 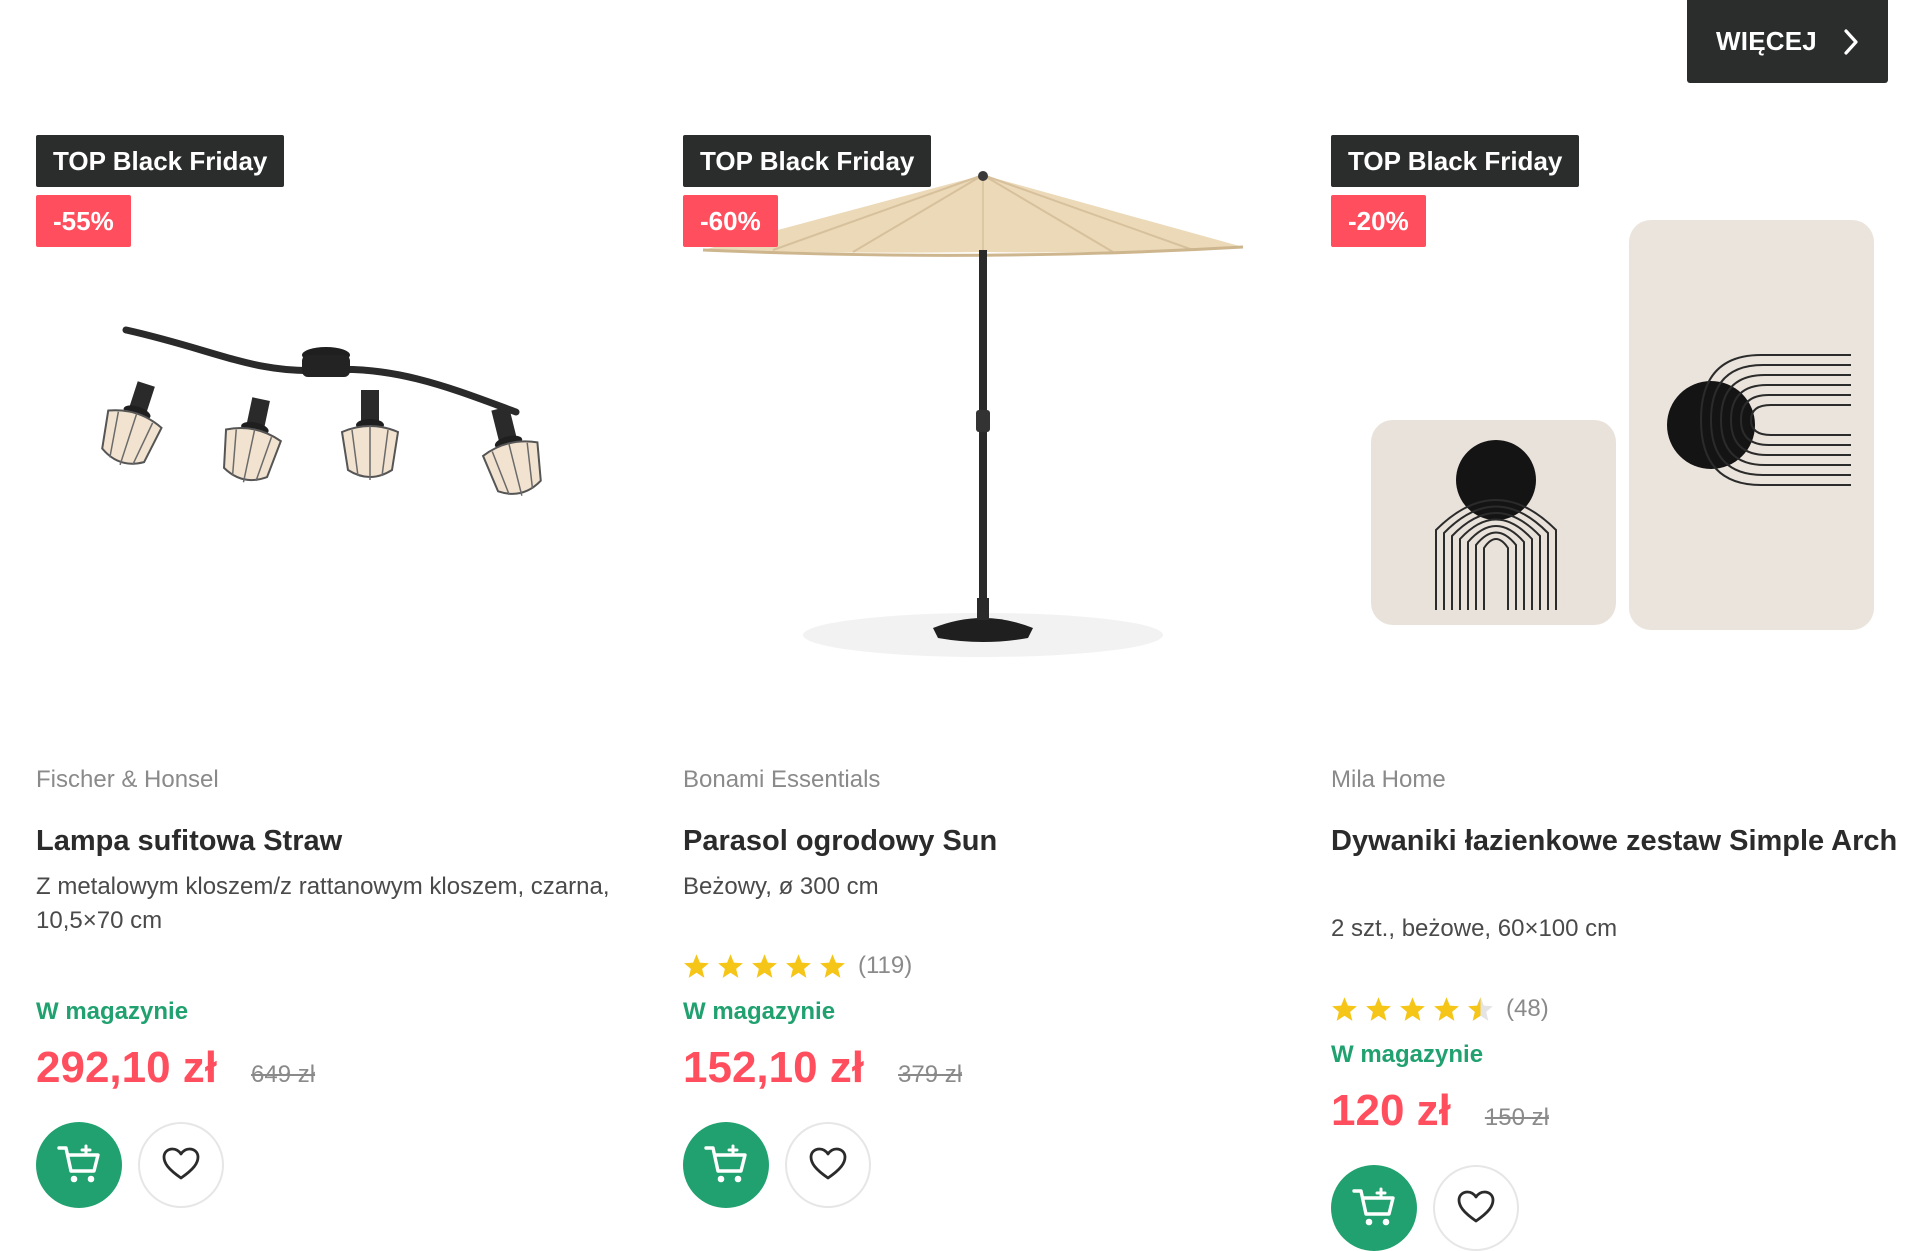 I want to click on product-brand: Fischer & Honsel, so click(x=127, y=780).